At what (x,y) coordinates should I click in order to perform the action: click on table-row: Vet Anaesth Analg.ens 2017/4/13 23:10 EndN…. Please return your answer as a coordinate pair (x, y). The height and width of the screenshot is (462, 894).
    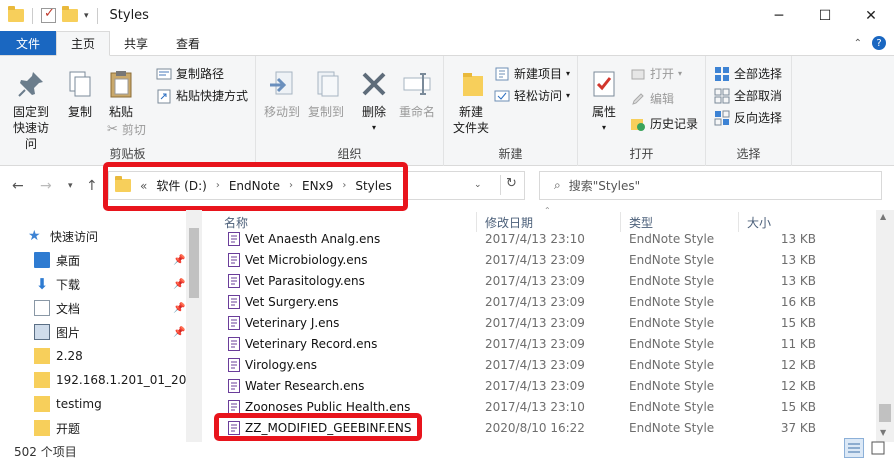
    Looking at the image, I should click on (547, 239).